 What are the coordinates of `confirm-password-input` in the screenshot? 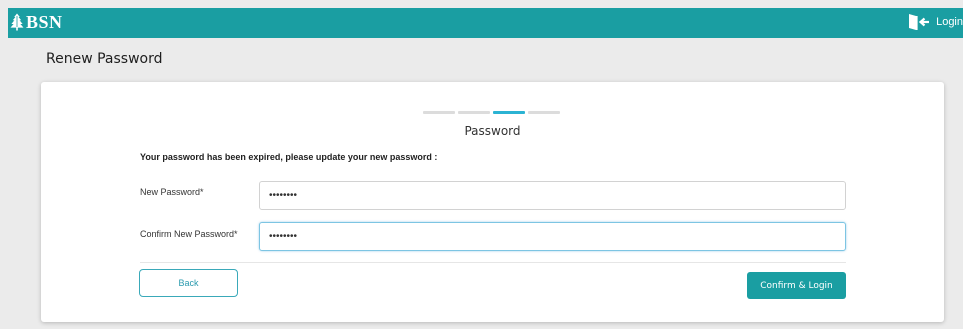 It's located at (552, 236).